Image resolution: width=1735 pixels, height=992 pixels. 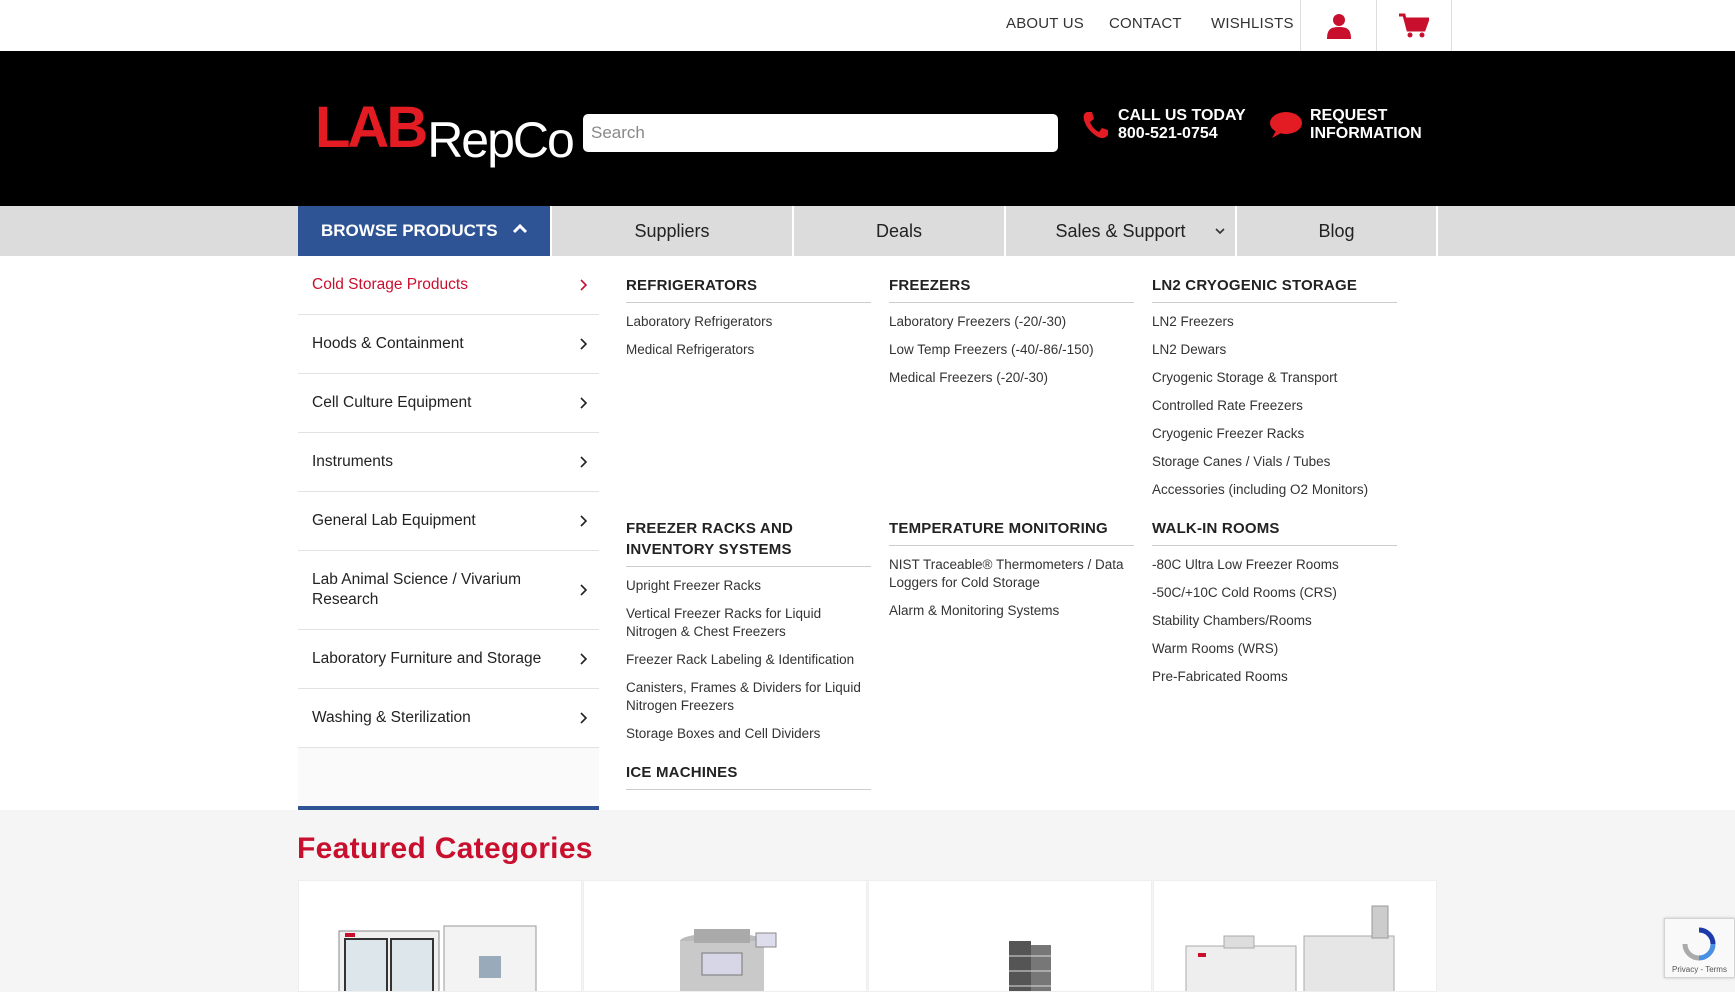 I want to click on cart-button, so click(x=1414, y=25).